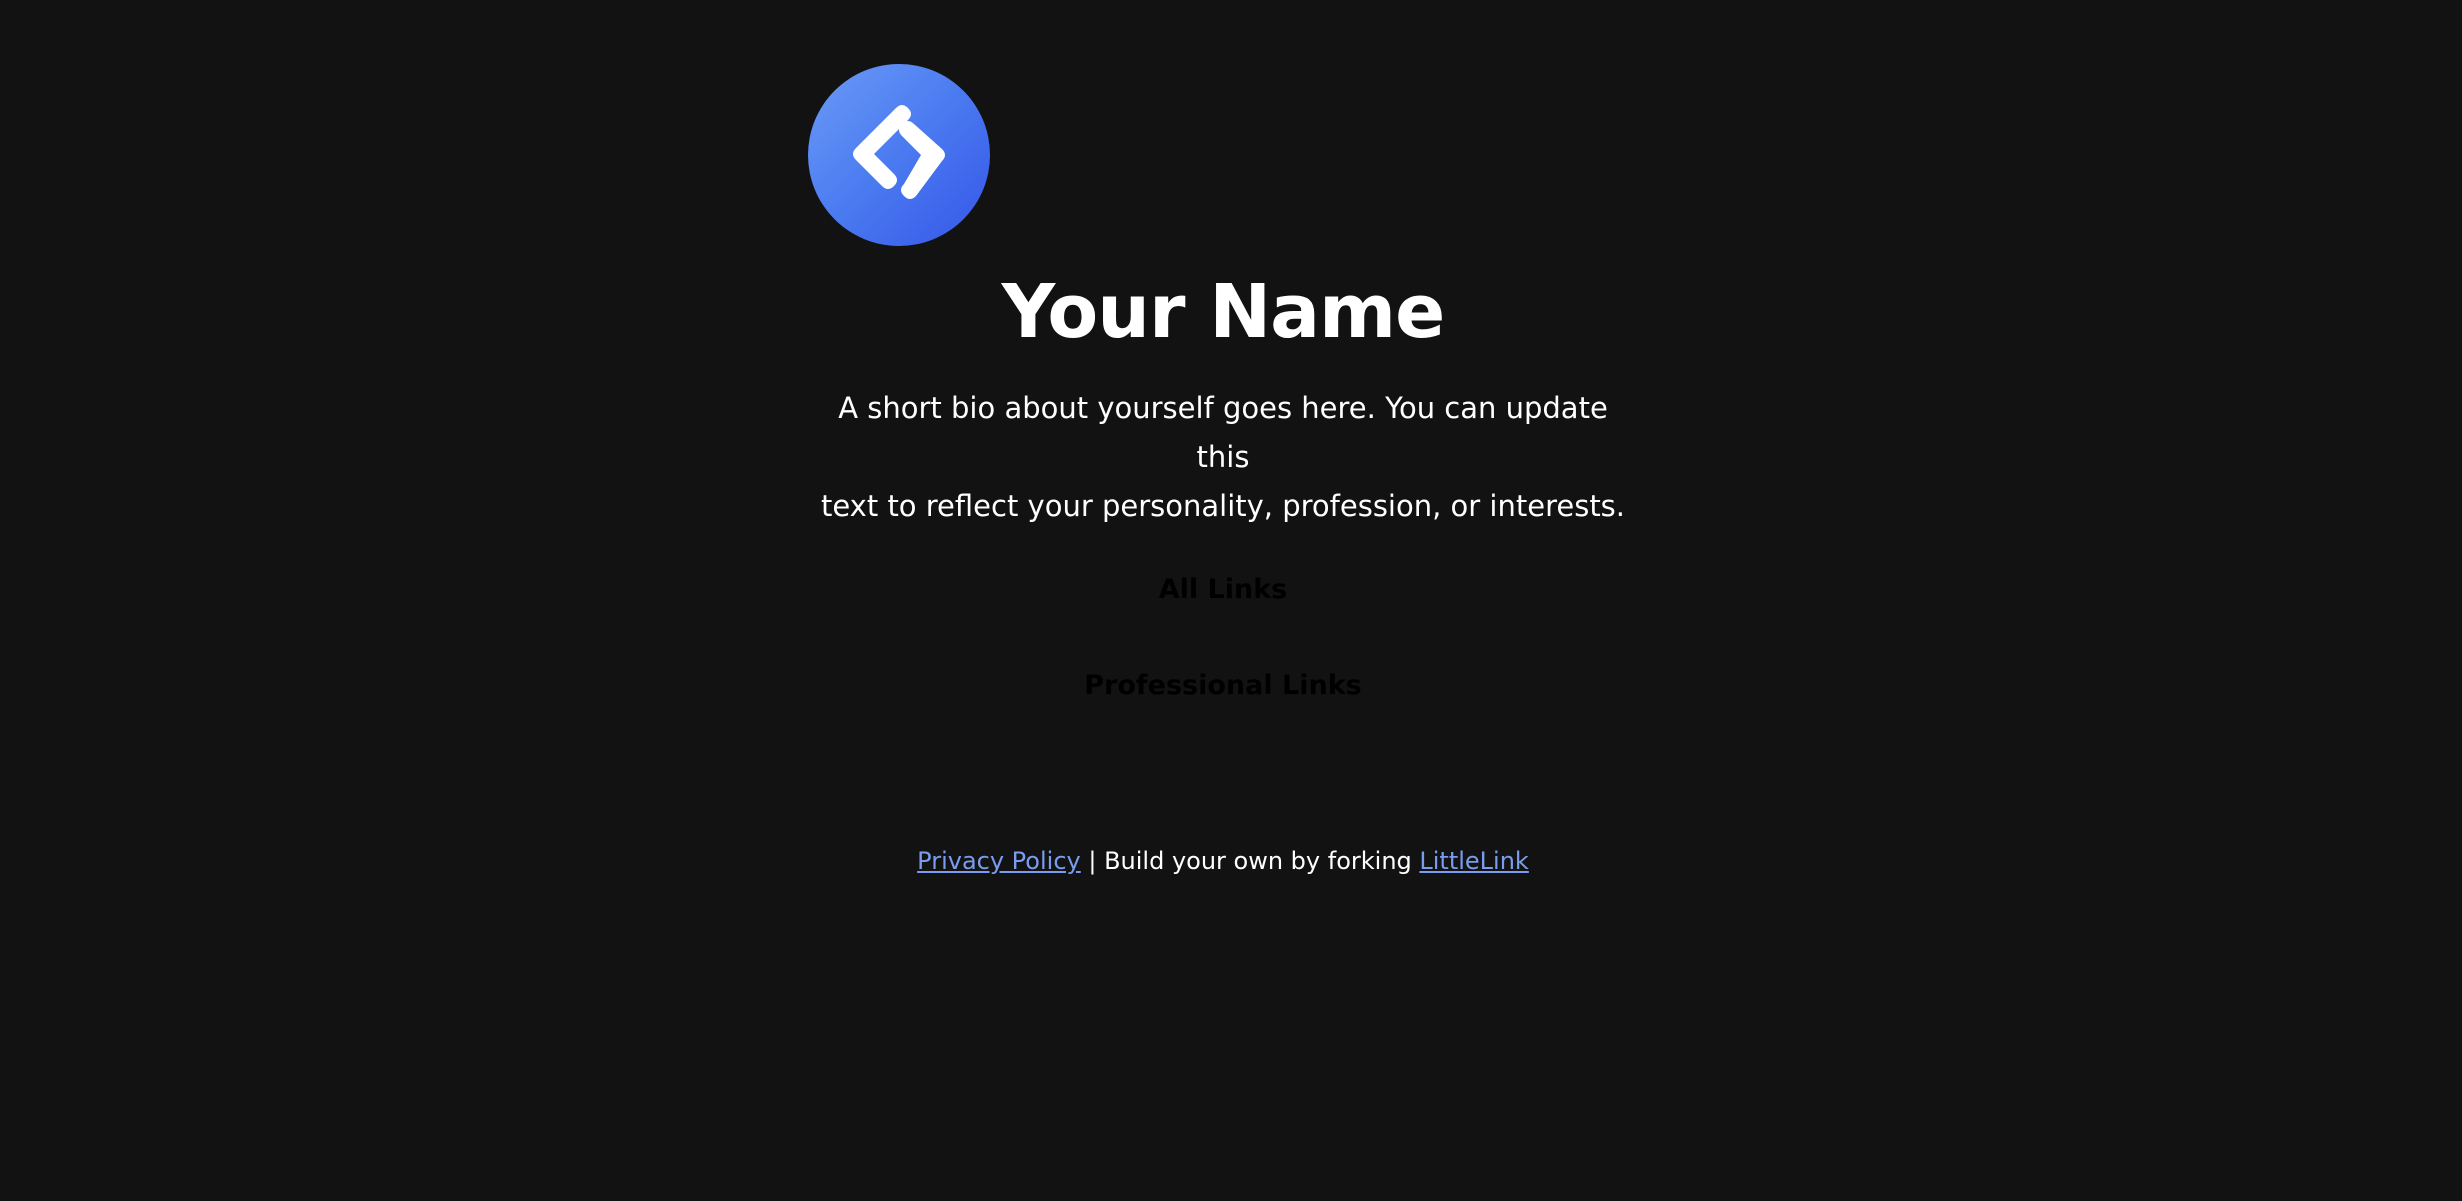 This screenshot has height=1201, width=2462. What do you see at coordinates (1473, 861) in the screenshot?
I see `littlelink-link: LittleLink` at bounding box center [1473, 861].